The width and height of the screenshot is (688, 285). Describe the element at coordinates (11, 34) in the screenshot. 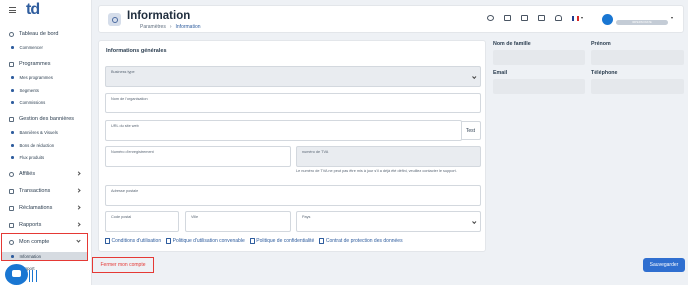

I see `dashboard-icon` at that location.